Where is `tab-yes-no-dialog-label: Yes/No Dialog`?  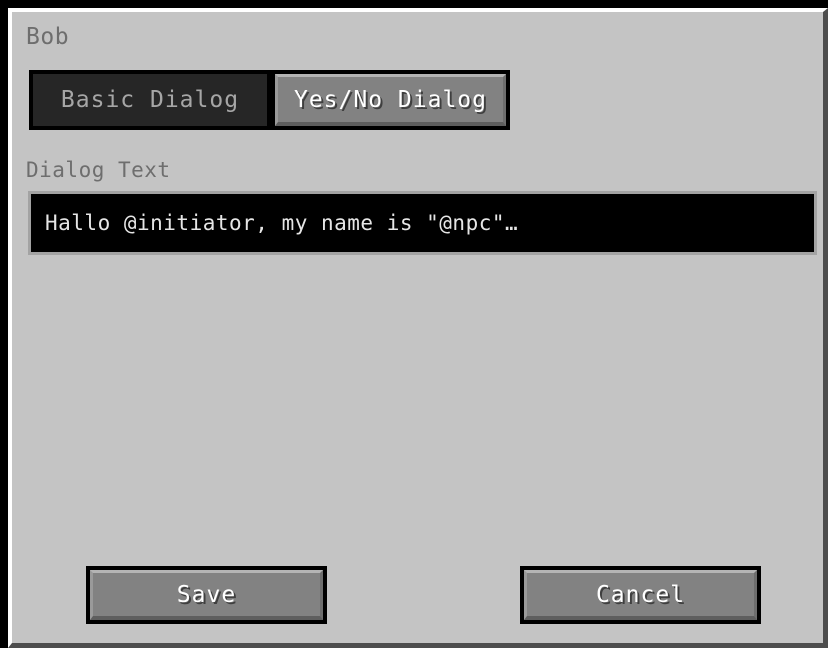
tab-yes-no-dialog-label: Yes/No Dialog is located at coordinates (390, 100).